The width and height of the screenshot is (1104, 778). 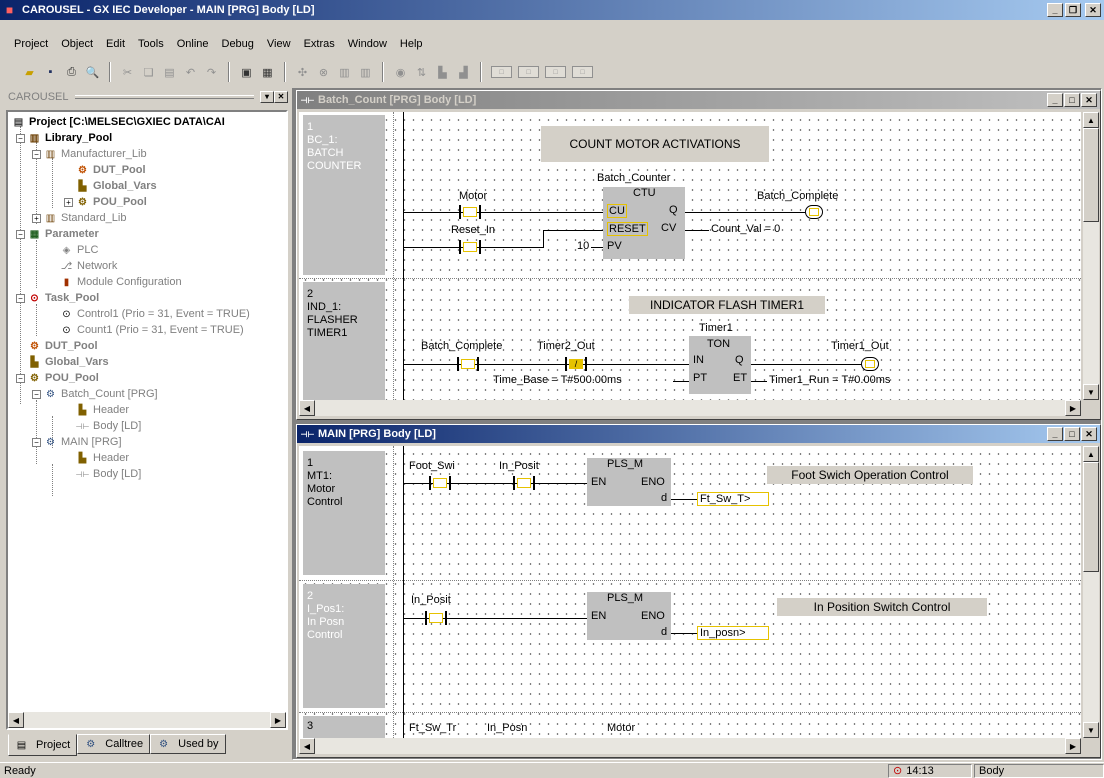 What do you see at coordinates (1072, 434) in the screenshot?
I see `main-maximize-button: □` at bounding box center [1072, 434].